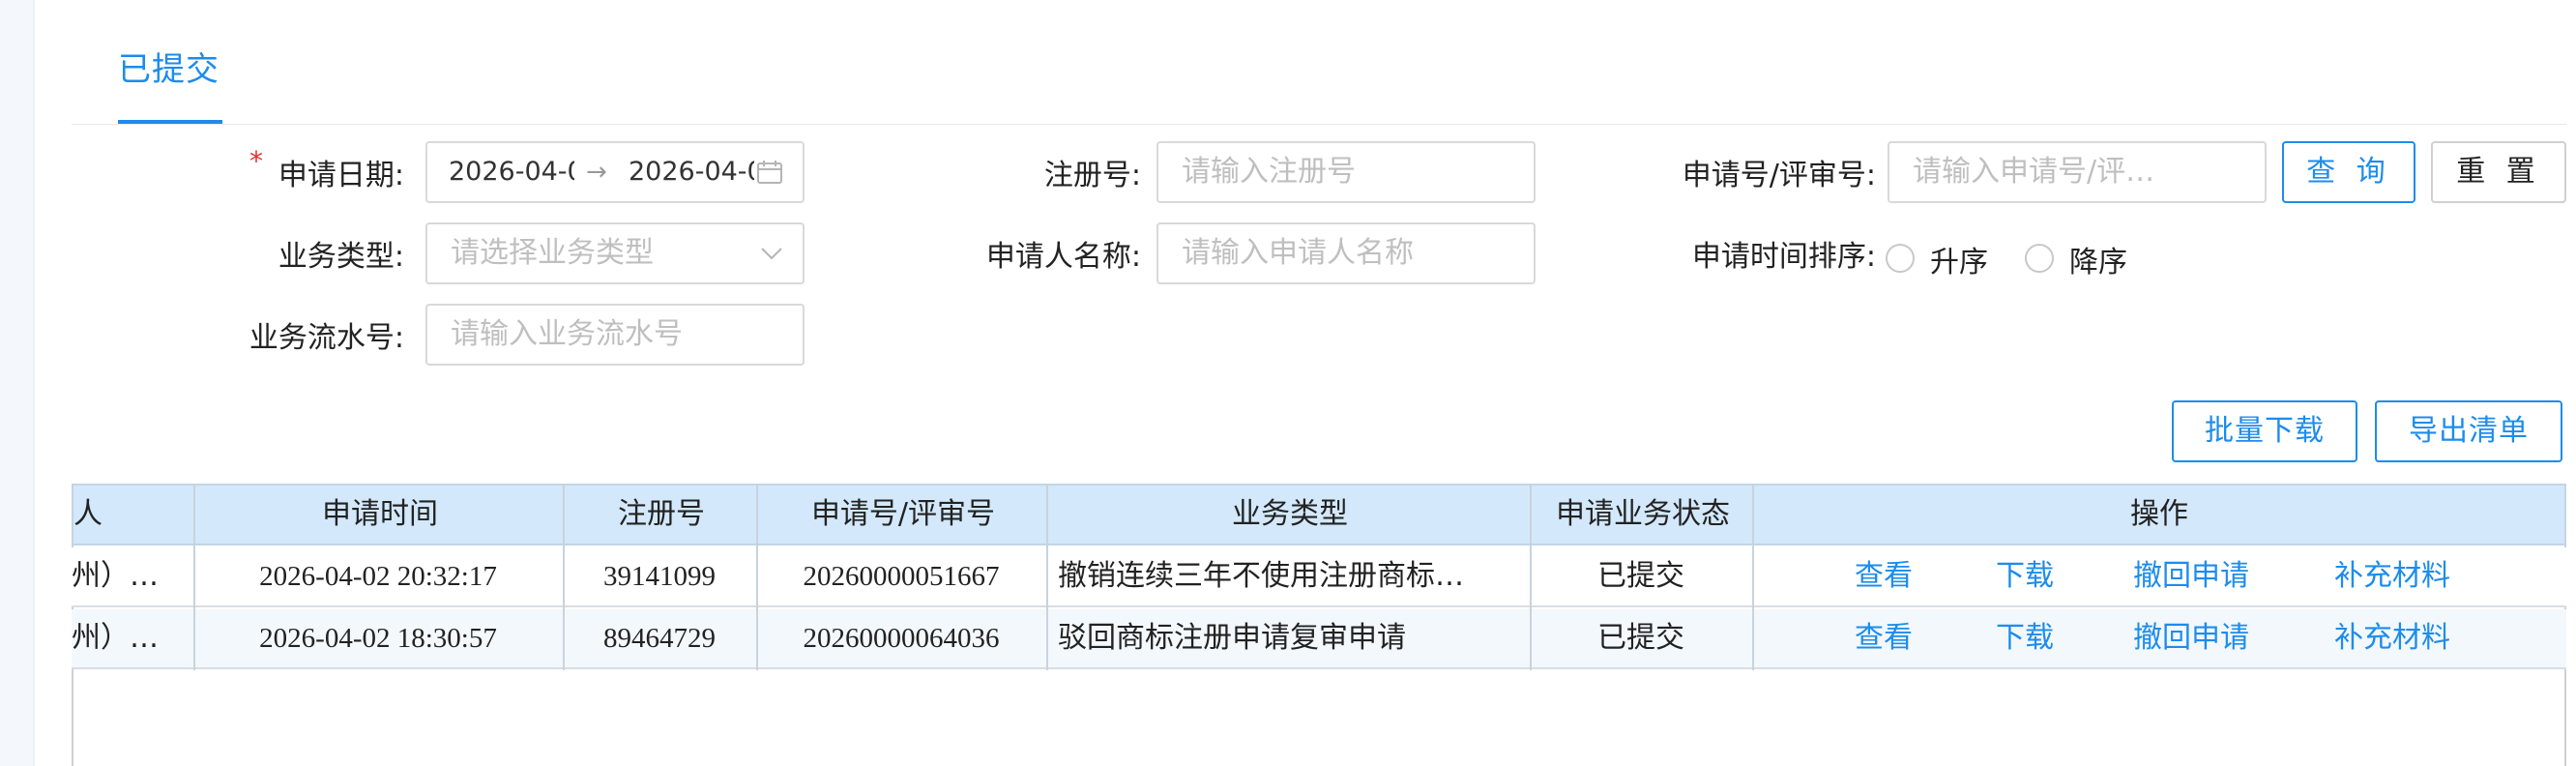  Describe the element at coordinates (2098, 259) in the screenshot. I see `sort-desc-label: 降序` at that location.